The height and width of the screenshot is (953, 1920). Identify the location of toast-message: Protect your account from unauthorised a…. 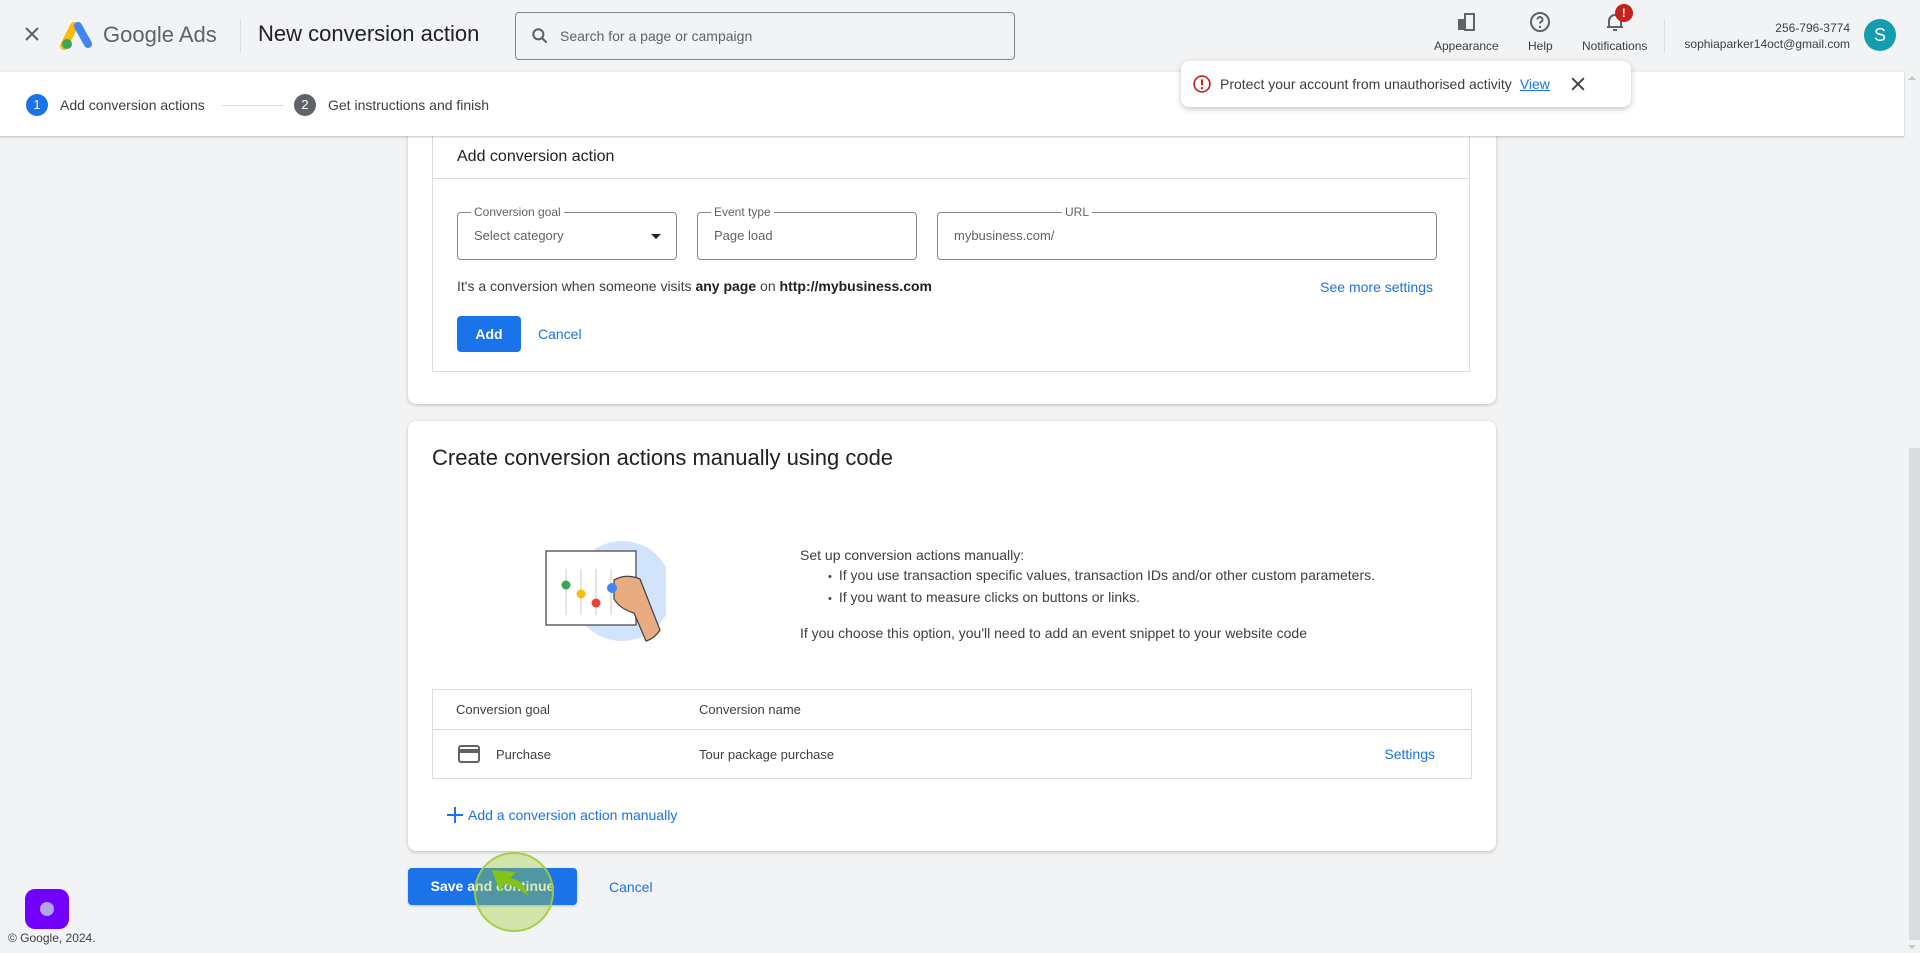
(1366, 84).